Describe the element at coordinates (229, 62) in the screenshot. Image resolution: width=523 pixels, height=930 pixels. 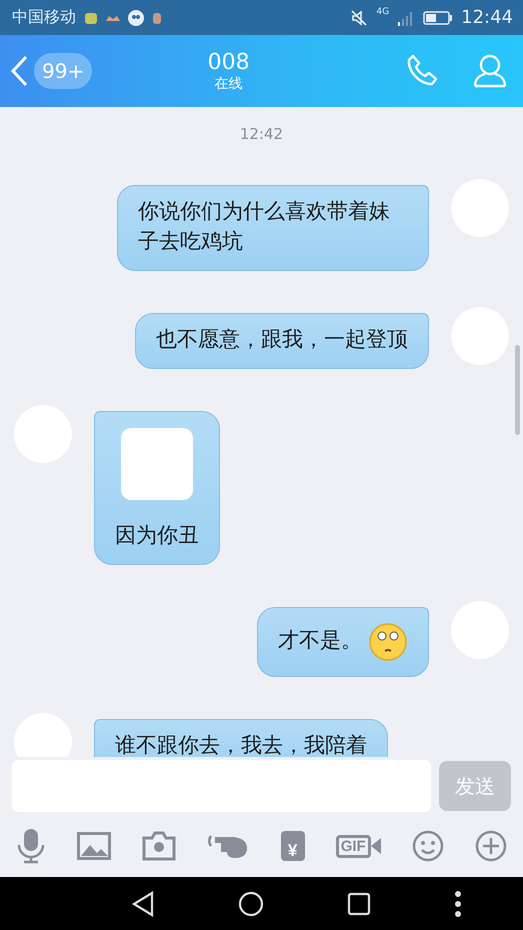
I see `contact-name: 008` at that location.